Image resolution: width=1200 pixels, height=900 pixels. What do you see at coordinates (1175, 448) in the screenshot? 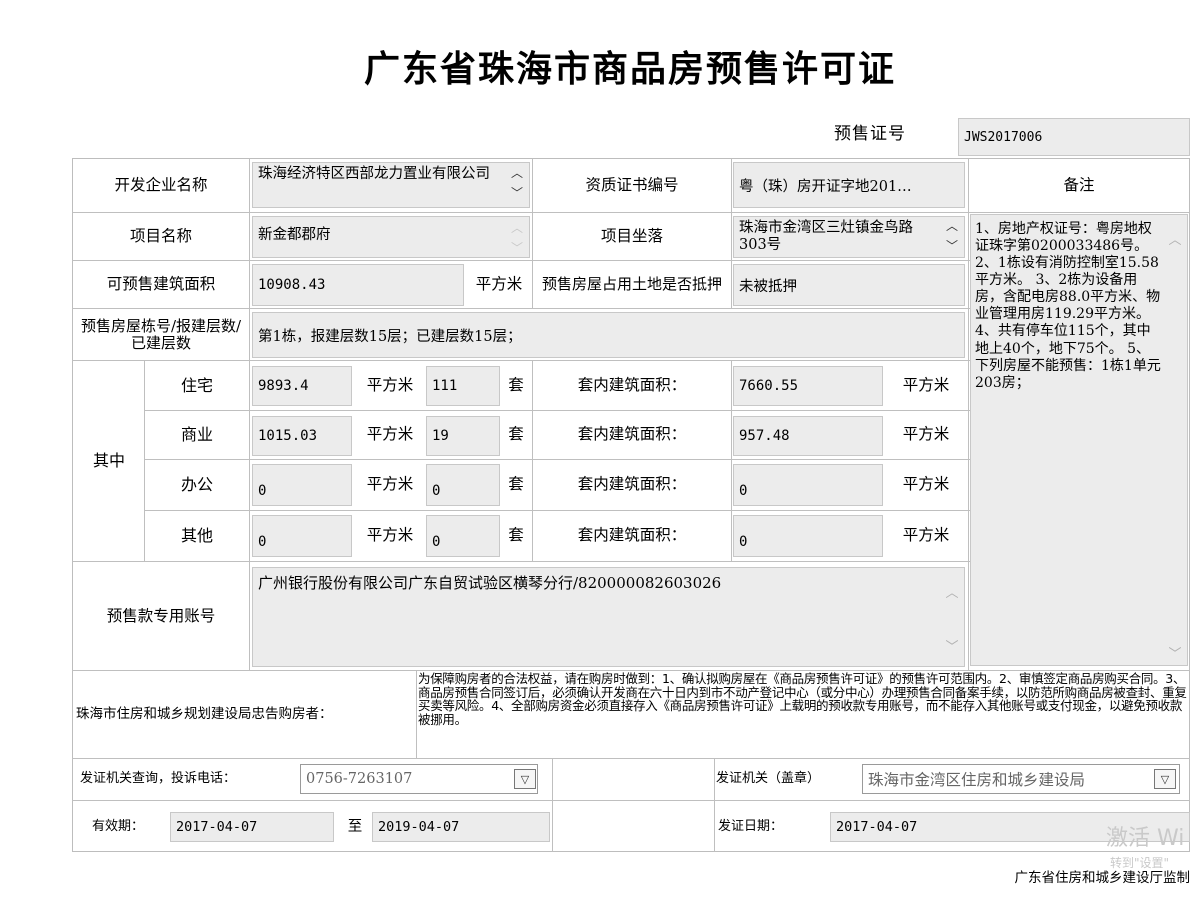
I see `remarks-scrollbar: ︿ ﹀` at bounding box center [1175, 448].